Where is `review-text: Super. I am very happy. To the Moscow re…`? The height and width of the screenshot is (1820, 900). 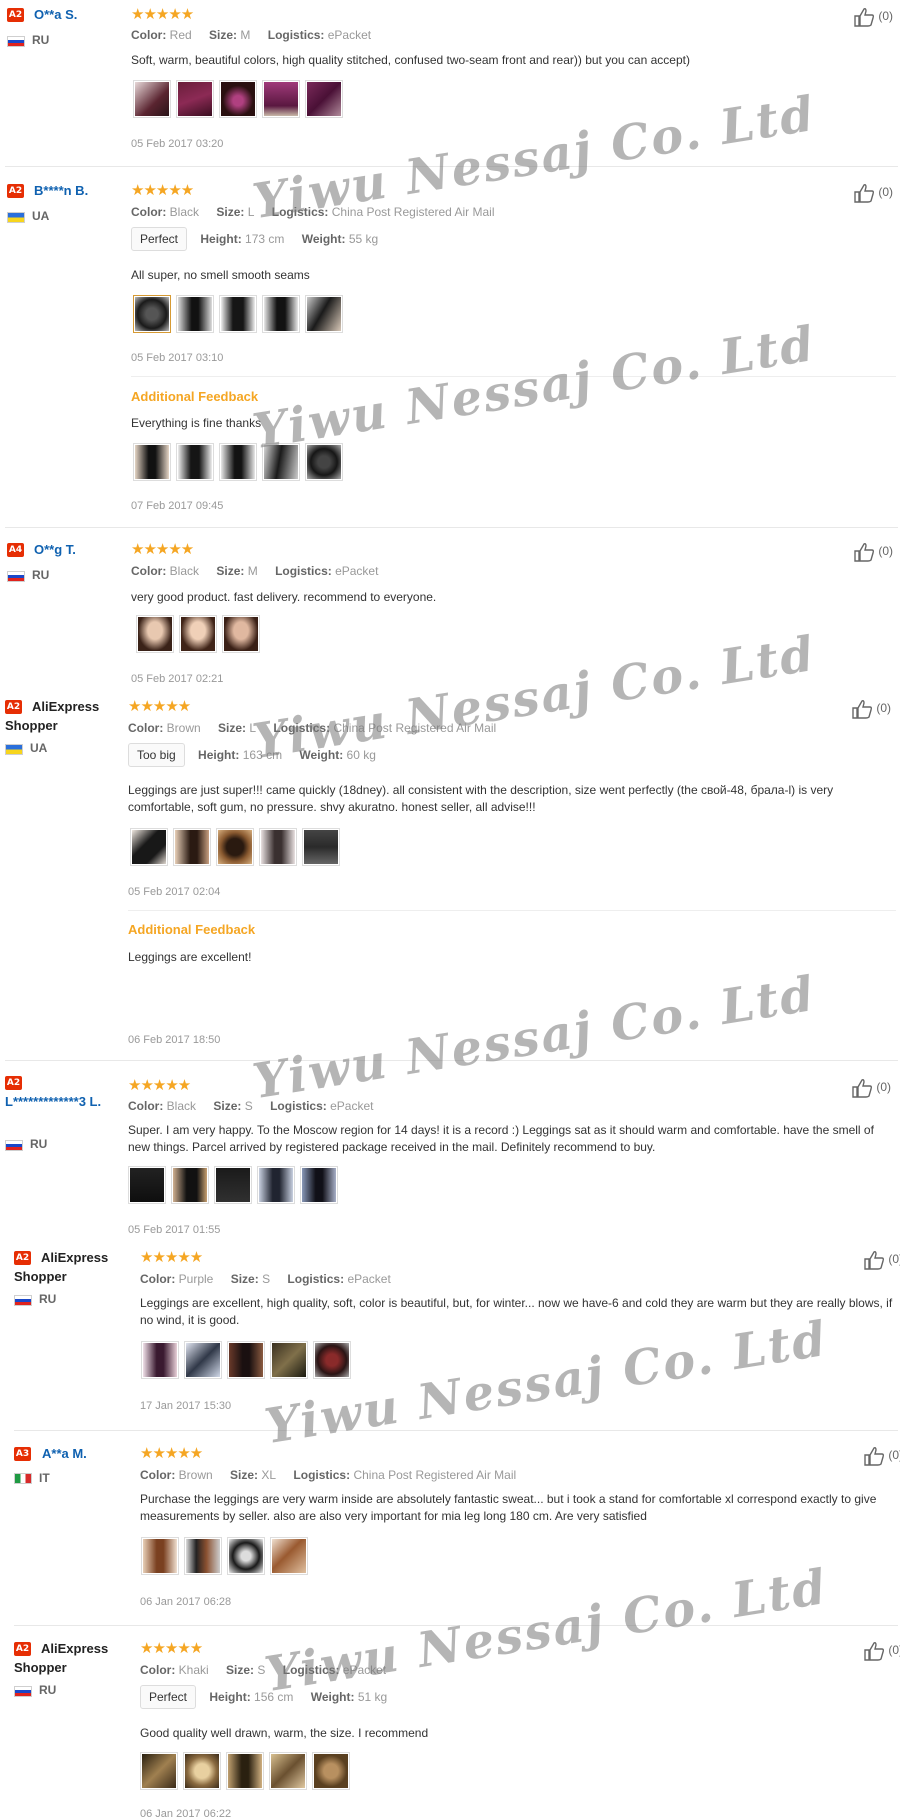
review-text: Super. I am very happy. To the Moscow re… is located at coordinates (501, 1138).